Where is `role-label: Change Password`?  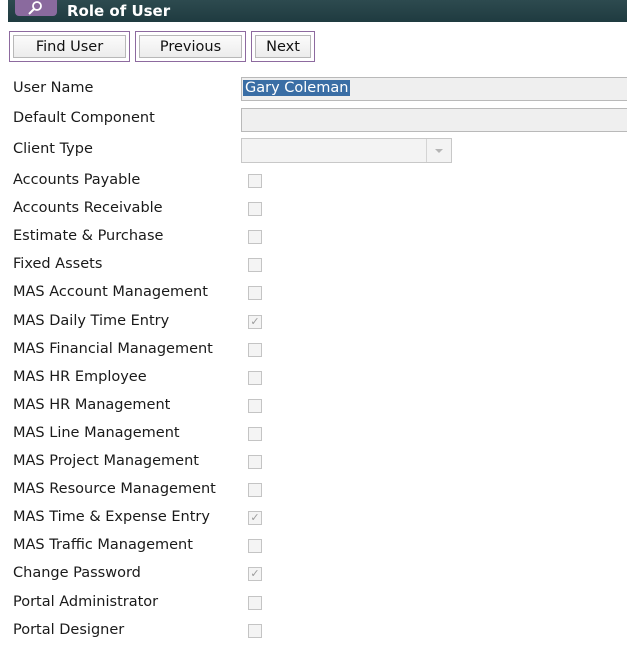 role-label: Change Password is located at coordinates (77, 573).